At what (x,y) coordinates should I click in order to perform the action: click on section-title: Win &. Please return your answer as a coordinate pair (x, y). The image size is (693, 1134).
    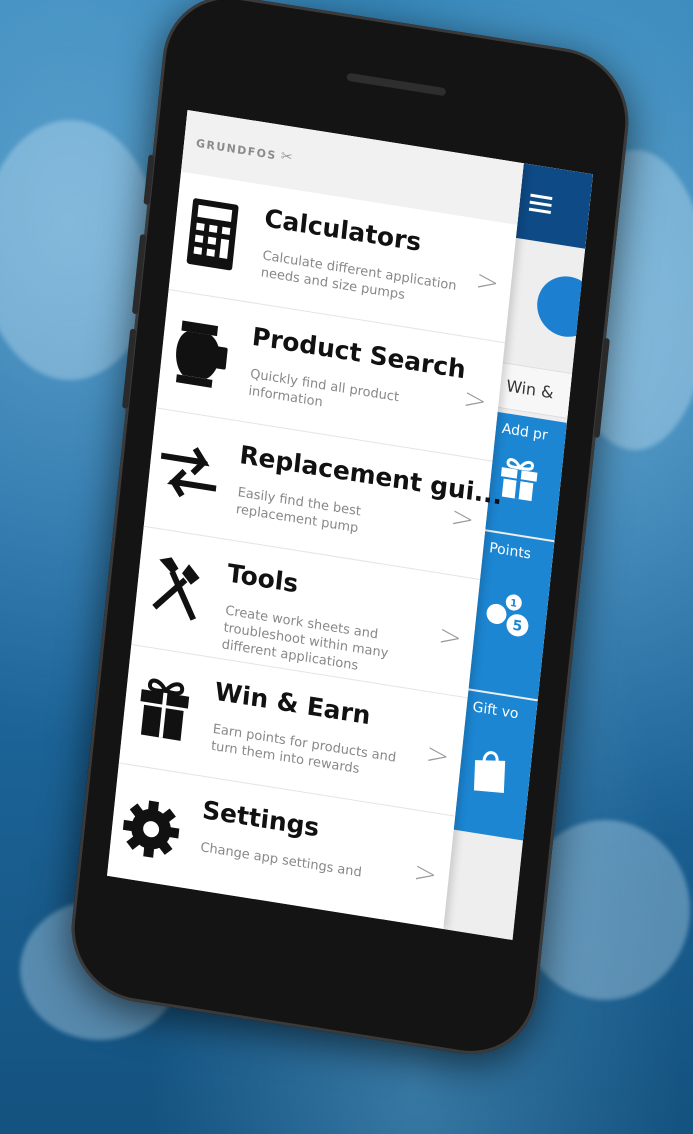
    Looking at the image, I should click on (538, 391).